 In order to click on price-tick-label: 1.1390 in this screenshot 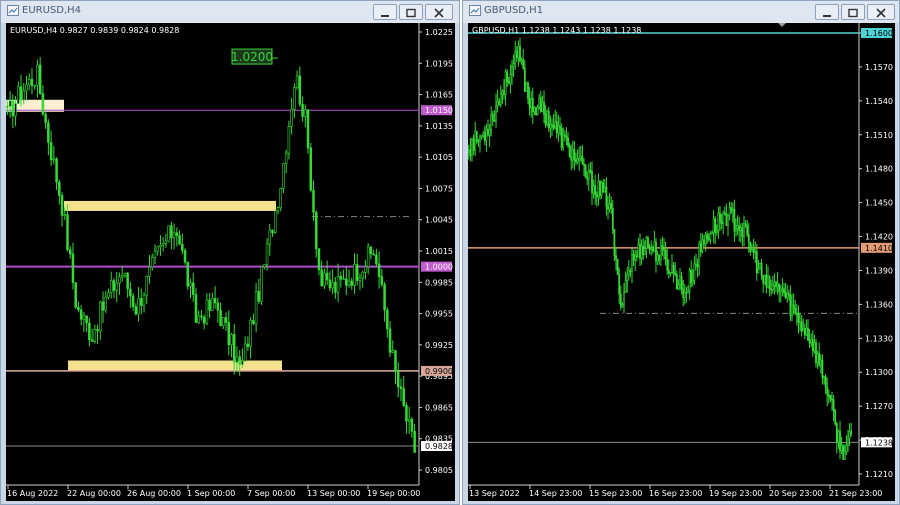, I will do `click(879, 270)`.